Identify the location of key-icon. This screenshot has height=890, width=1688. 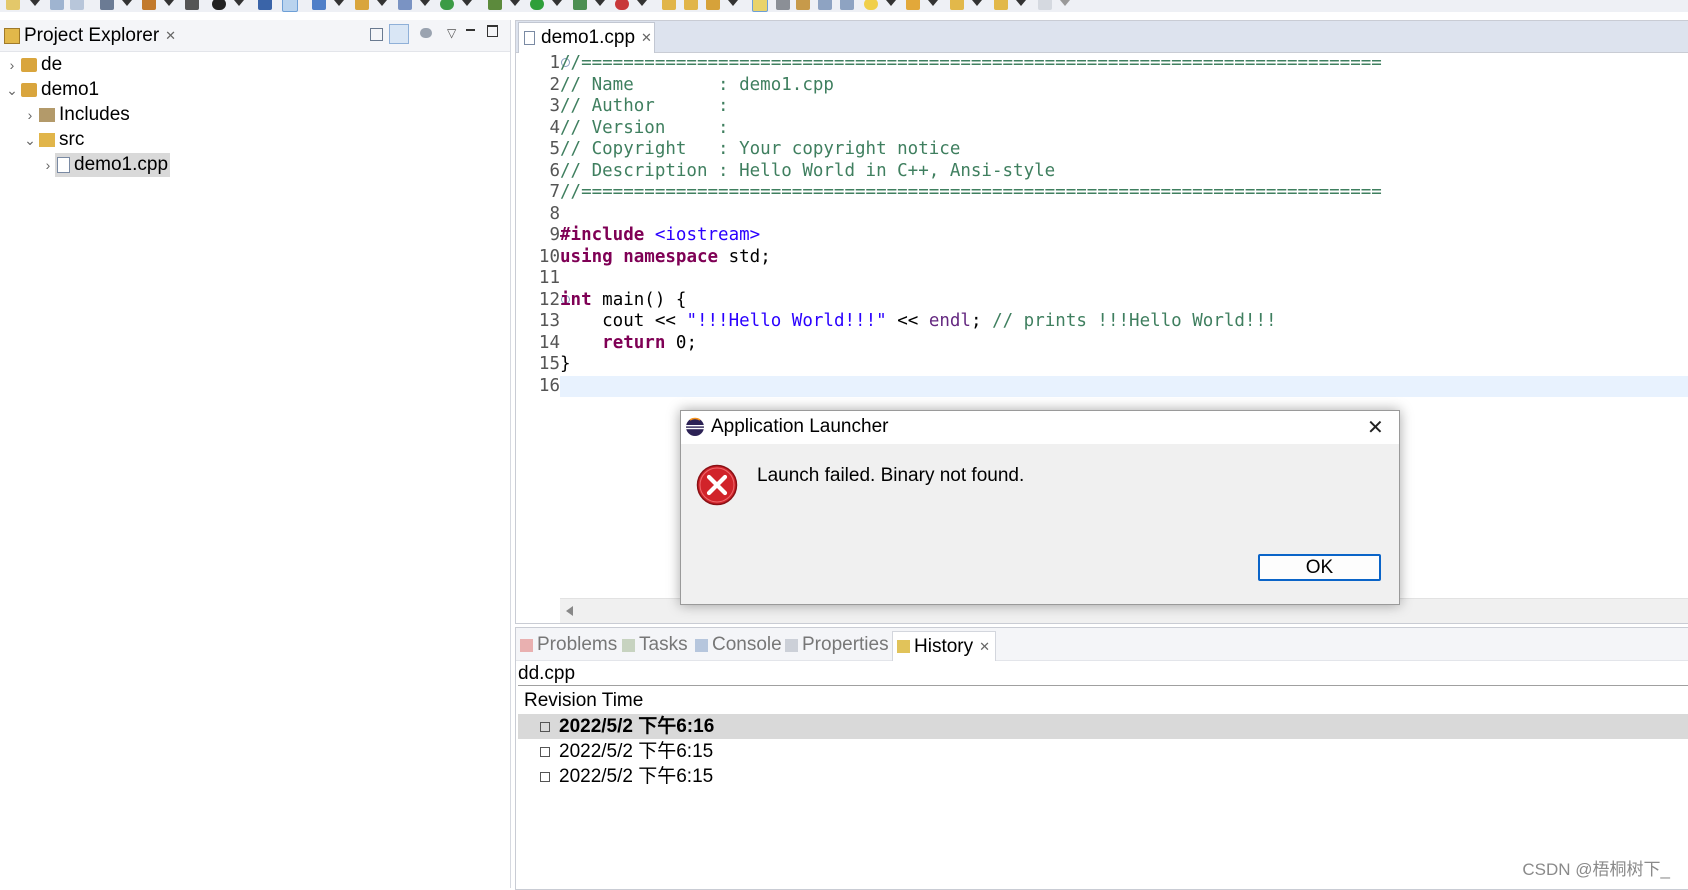
(783, 5).